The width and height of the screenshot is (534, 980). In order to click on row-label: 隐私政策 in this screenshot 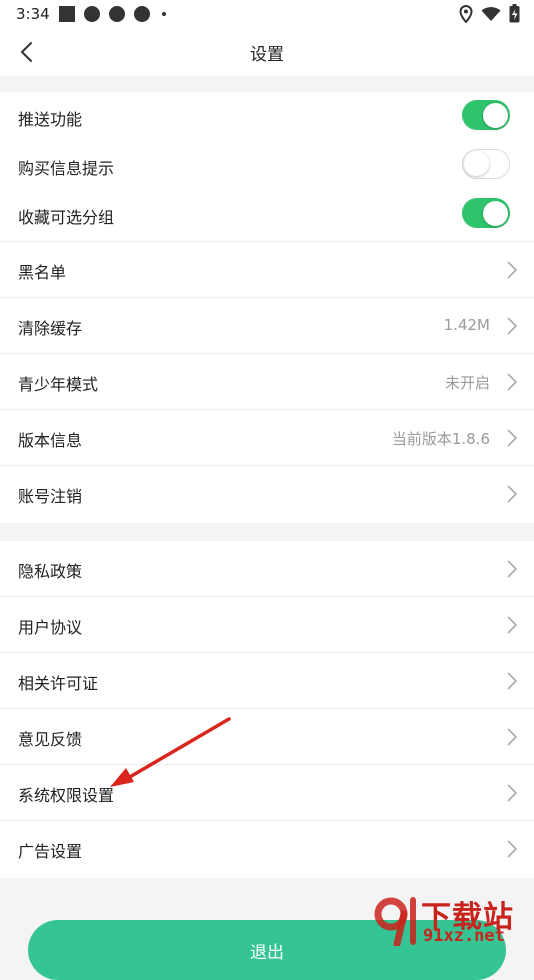, I will do `click(50, 571)`.